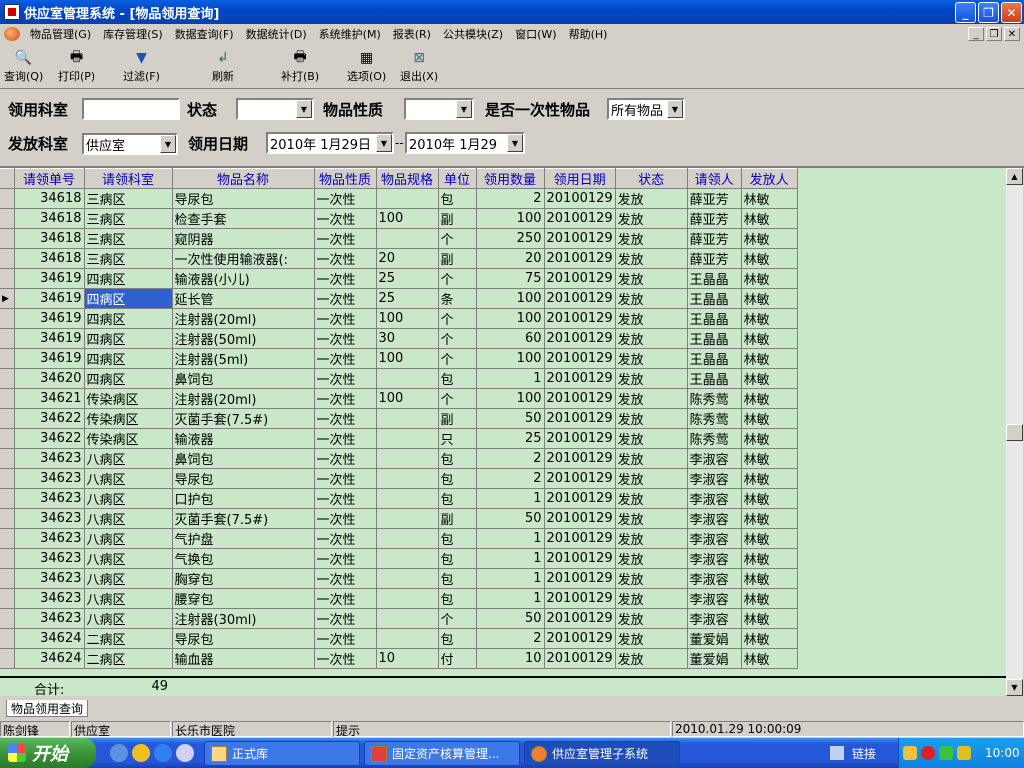  I want to click on cell-item-name: 鼻饲包, so click(243, 378).